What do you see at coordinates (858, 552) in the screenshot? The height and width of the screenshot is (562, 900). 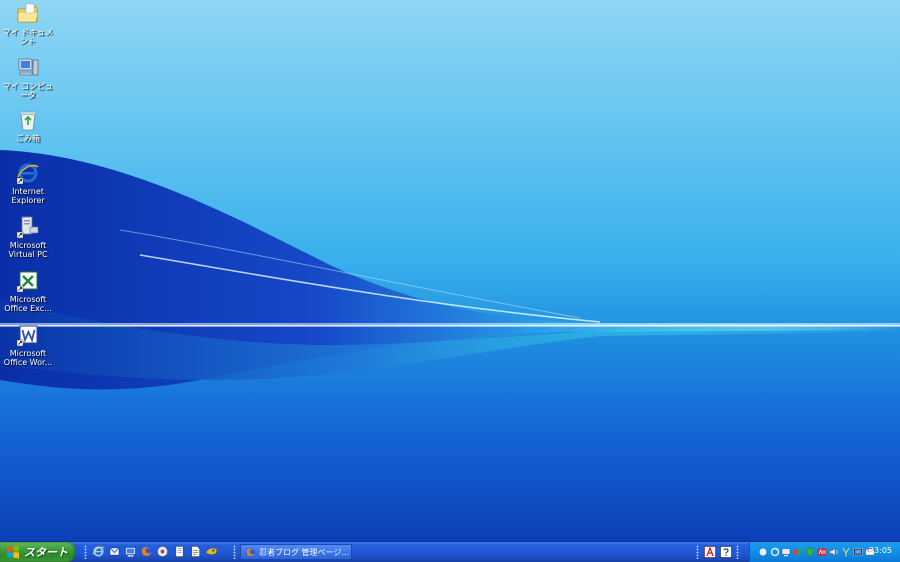 I see `display-icon` at bounding box center [858, 552].